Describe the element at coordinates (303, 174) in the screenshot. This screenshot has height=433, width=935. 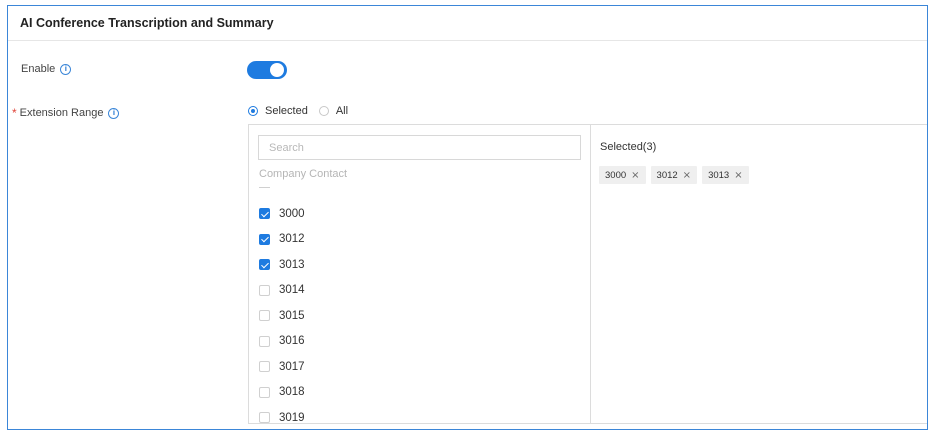
I see `group-label: Company Contact` at that location.